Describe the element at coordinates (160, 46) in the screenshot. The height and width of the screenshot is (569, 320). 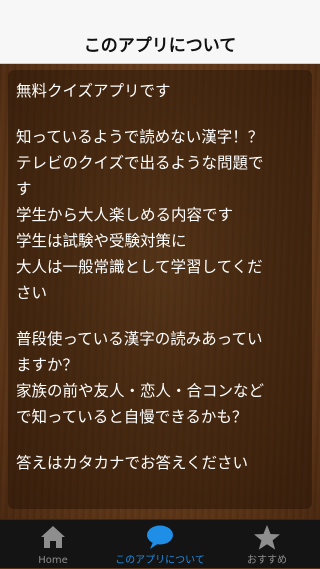
I see `page-title: このアプリについて` at that location.